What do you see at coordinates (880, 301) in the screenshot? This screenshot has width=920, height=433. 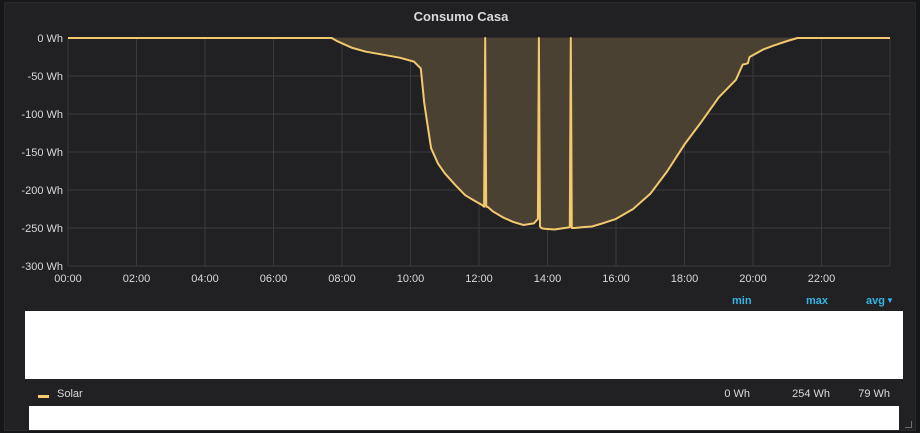 I see `legend-header-avg: avg▼` at bounding box center [880, 301].